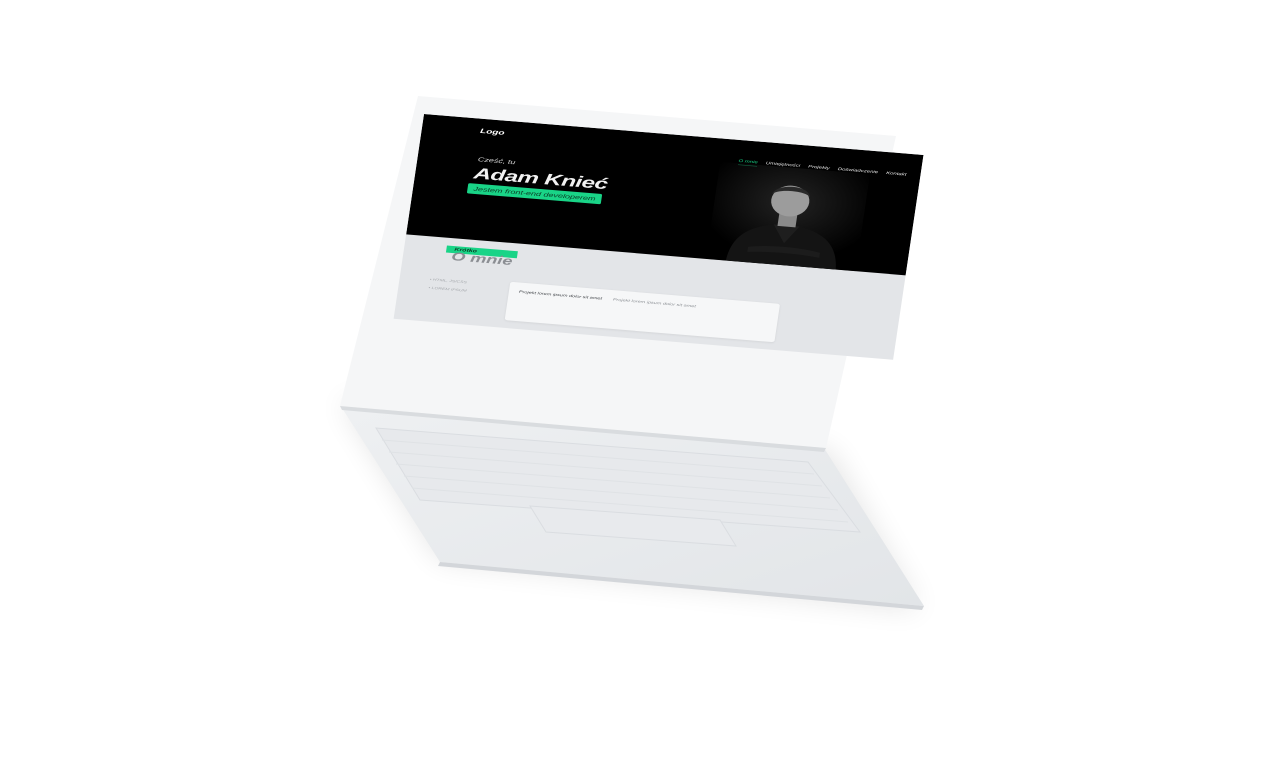 The height and width of the screenshot is (768, 1272). Describe the element at coordinates (448, 281) in the screenshot. I see `list-item: HTML, JS/CSS` at that location.